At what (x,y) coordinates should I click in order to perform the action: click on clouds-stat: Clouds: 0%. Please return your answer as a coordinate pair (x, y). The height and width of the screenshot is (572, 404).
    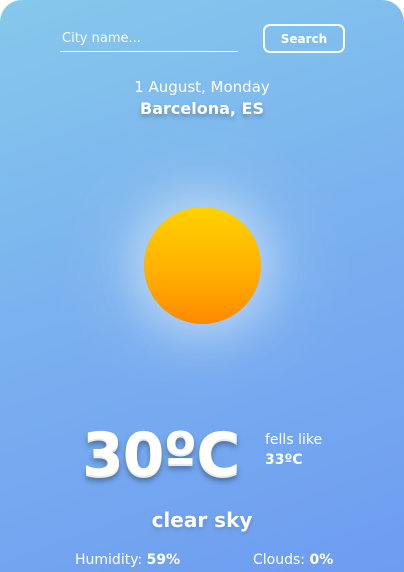
    Looking at the image, I should click on (293, 560).